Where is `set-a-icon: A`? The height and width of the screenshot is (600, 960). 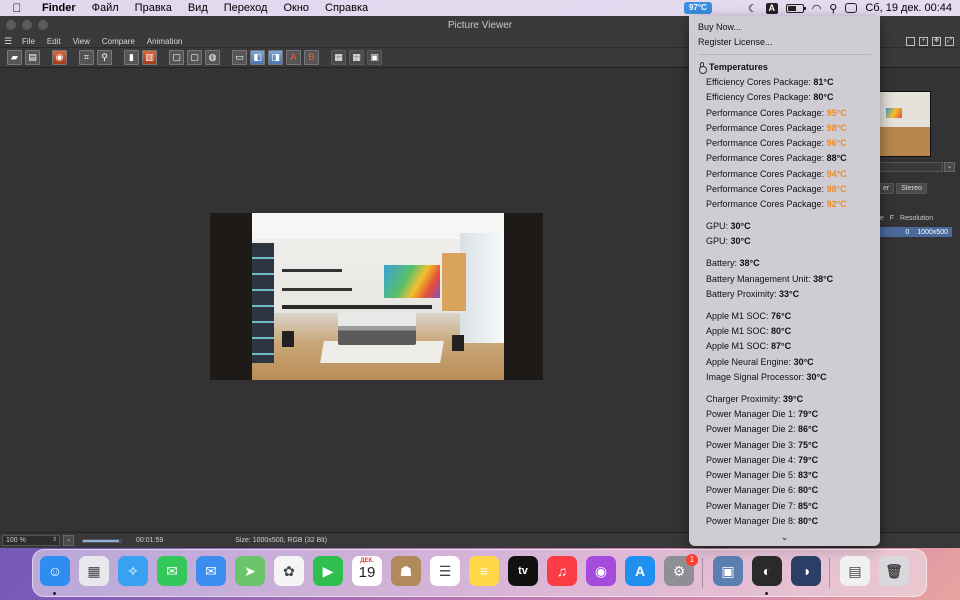 set-a-icon: A is located at coordinates (293, 57).